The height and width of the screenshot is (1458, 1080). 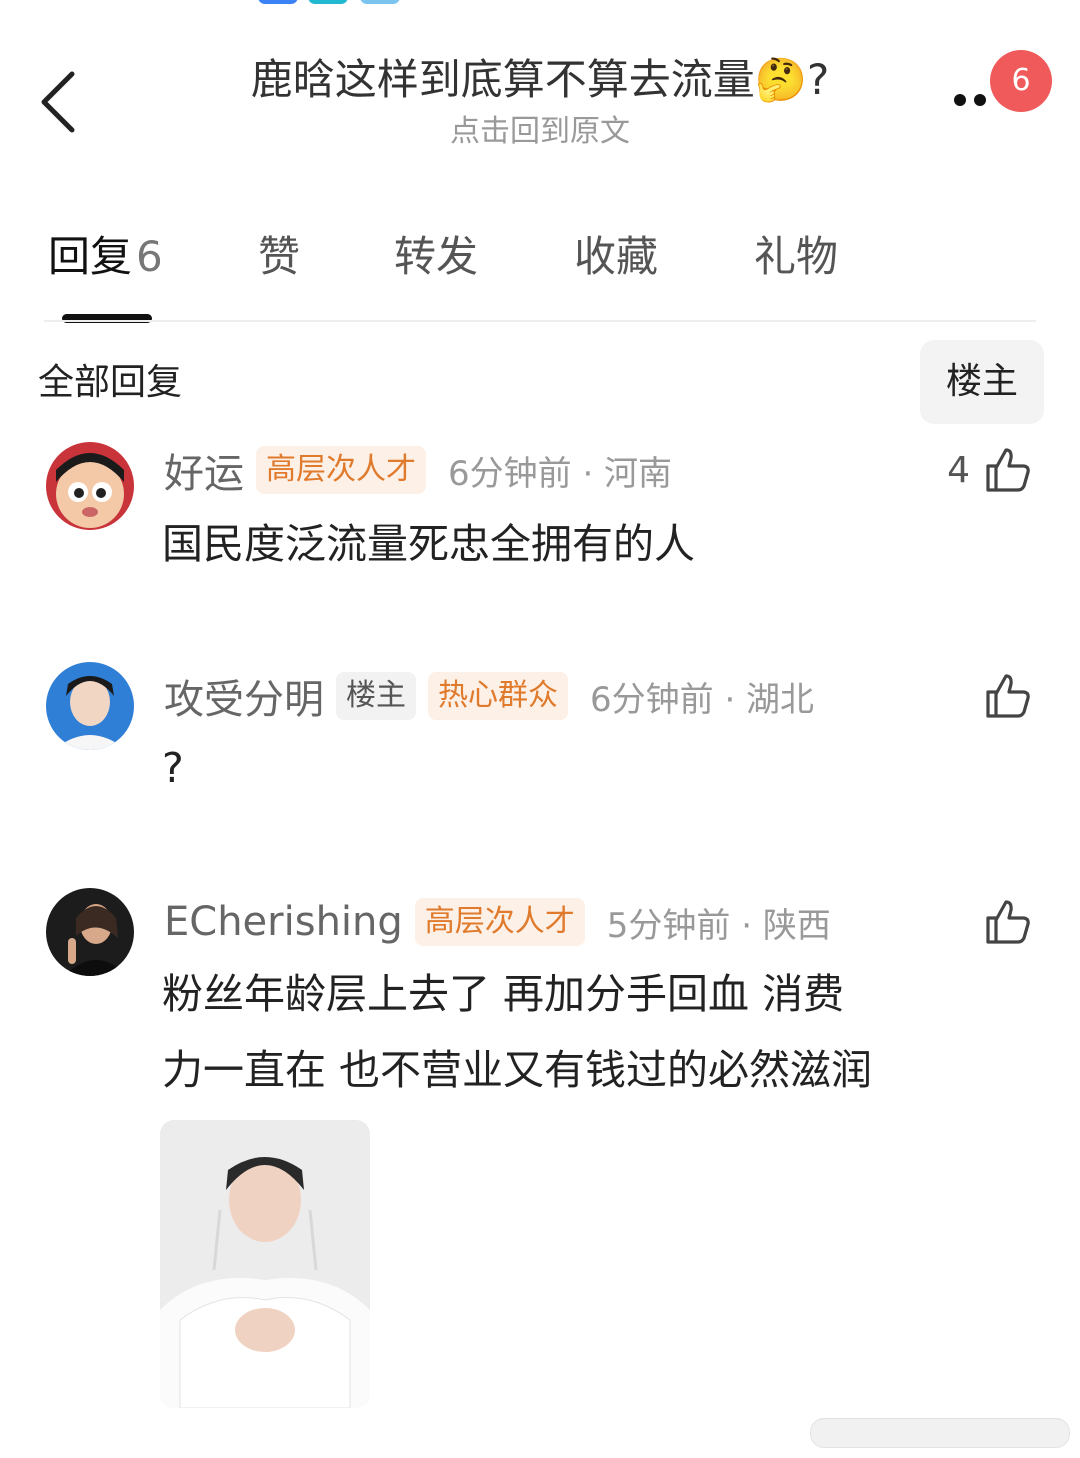 I want to click on cartoon-avatar-image, so click(x=90, y=486).